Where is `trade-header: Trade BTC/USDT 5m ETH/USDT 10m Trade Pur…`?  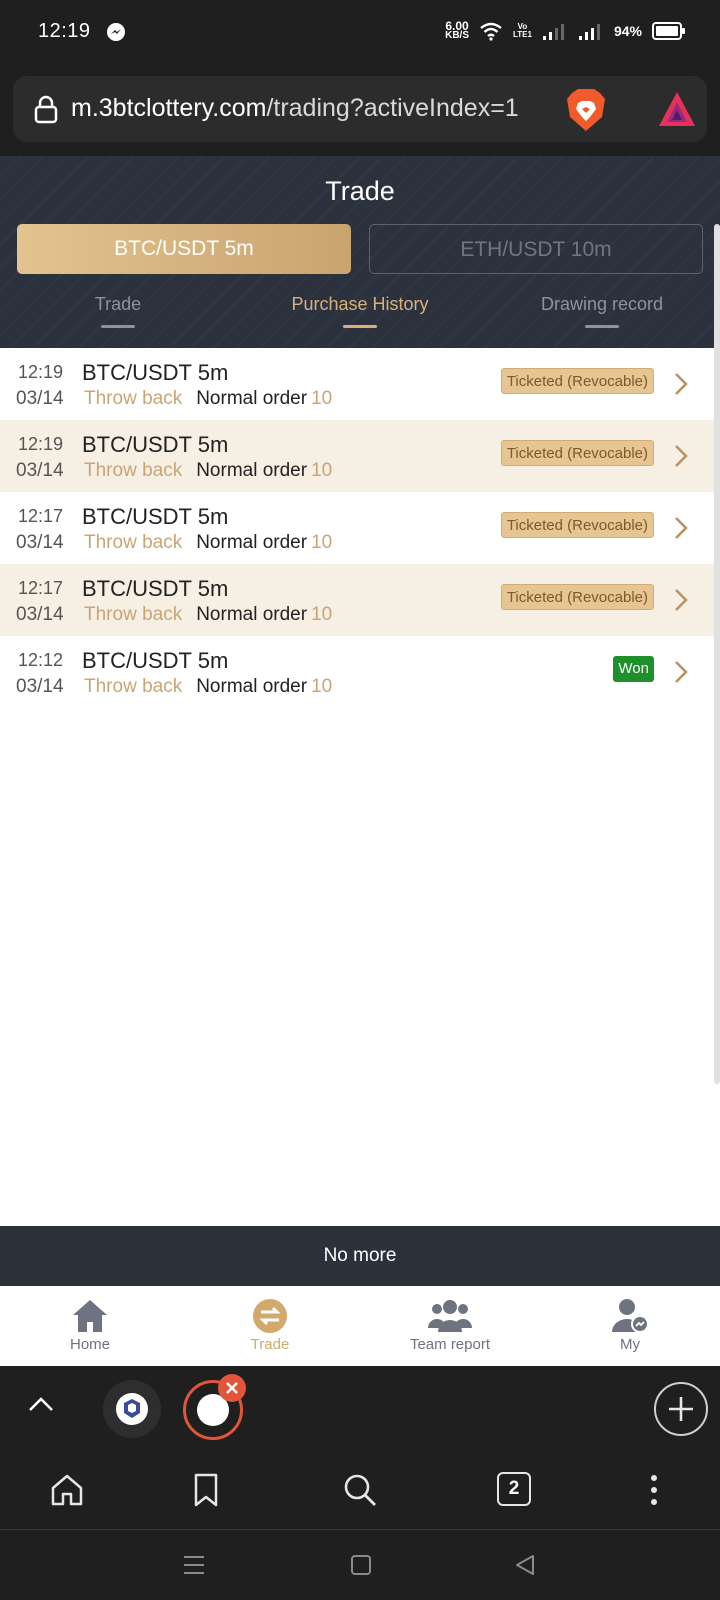
trade-header: Trade BTC/USDT 5m ETH/USDT 10m Trade Pur… is located at coordinates (360, 252).